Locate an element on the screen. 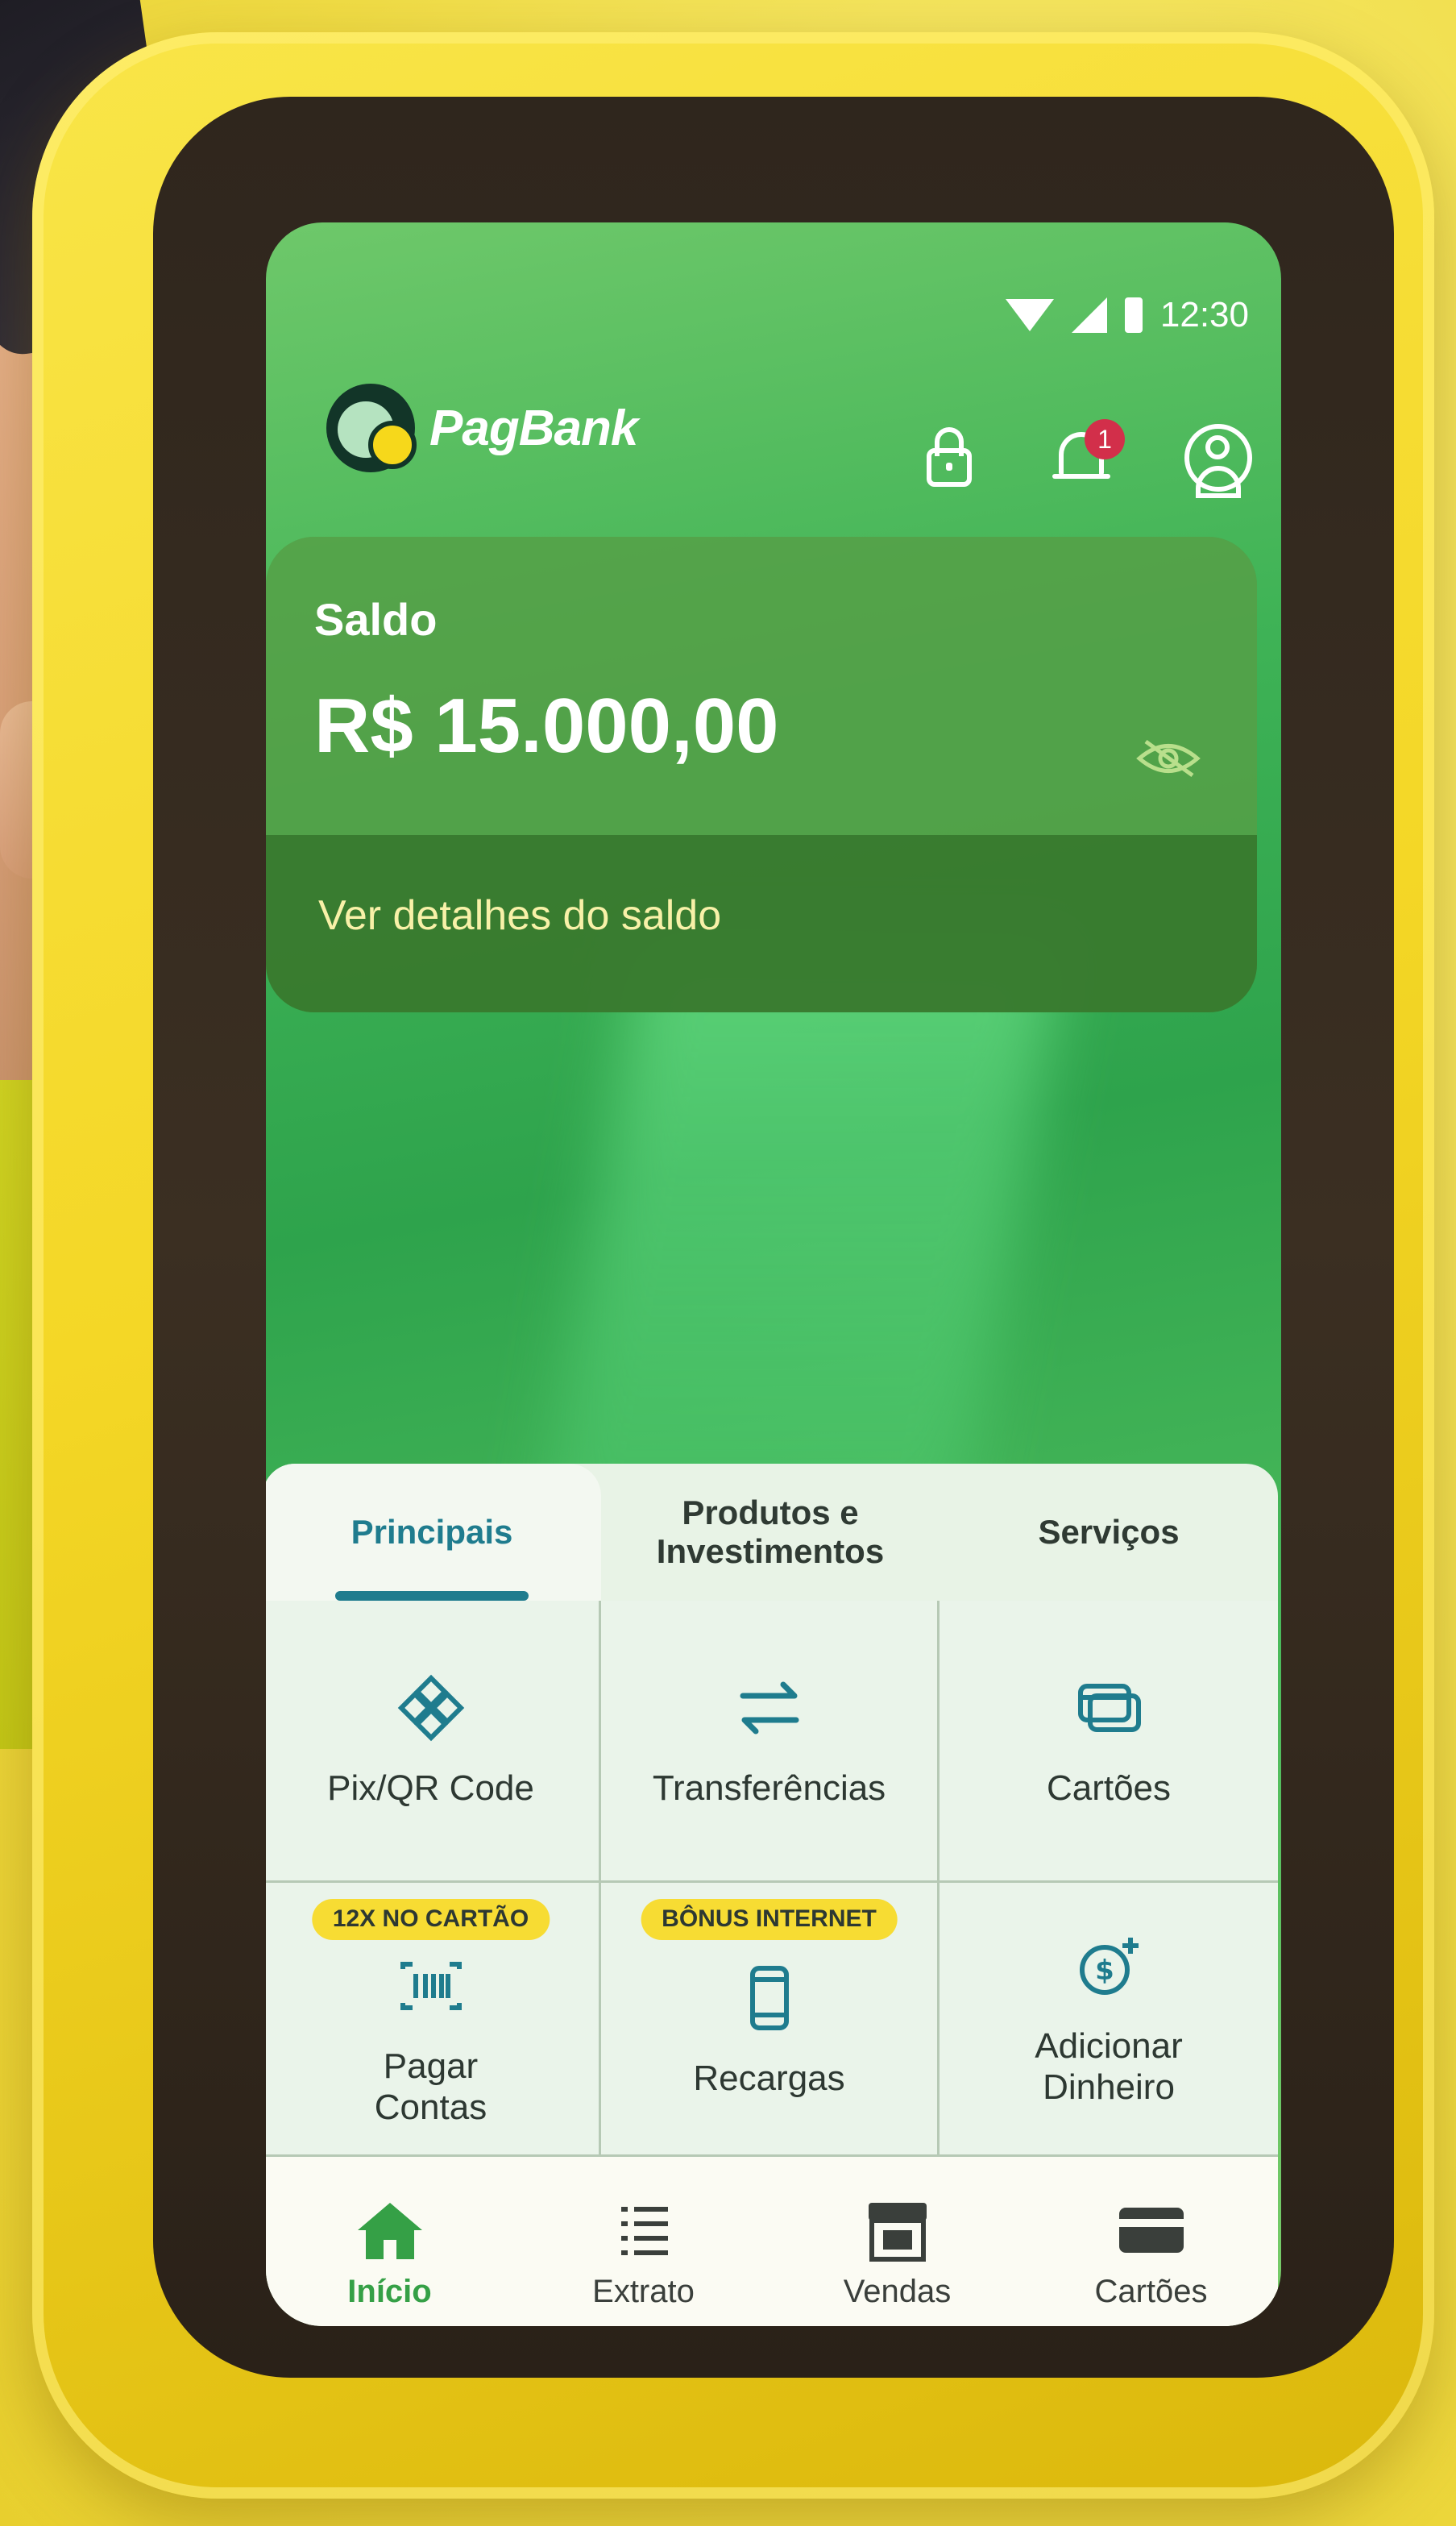  action-transferencias: Transferências is located at coordinates (770, 1742).